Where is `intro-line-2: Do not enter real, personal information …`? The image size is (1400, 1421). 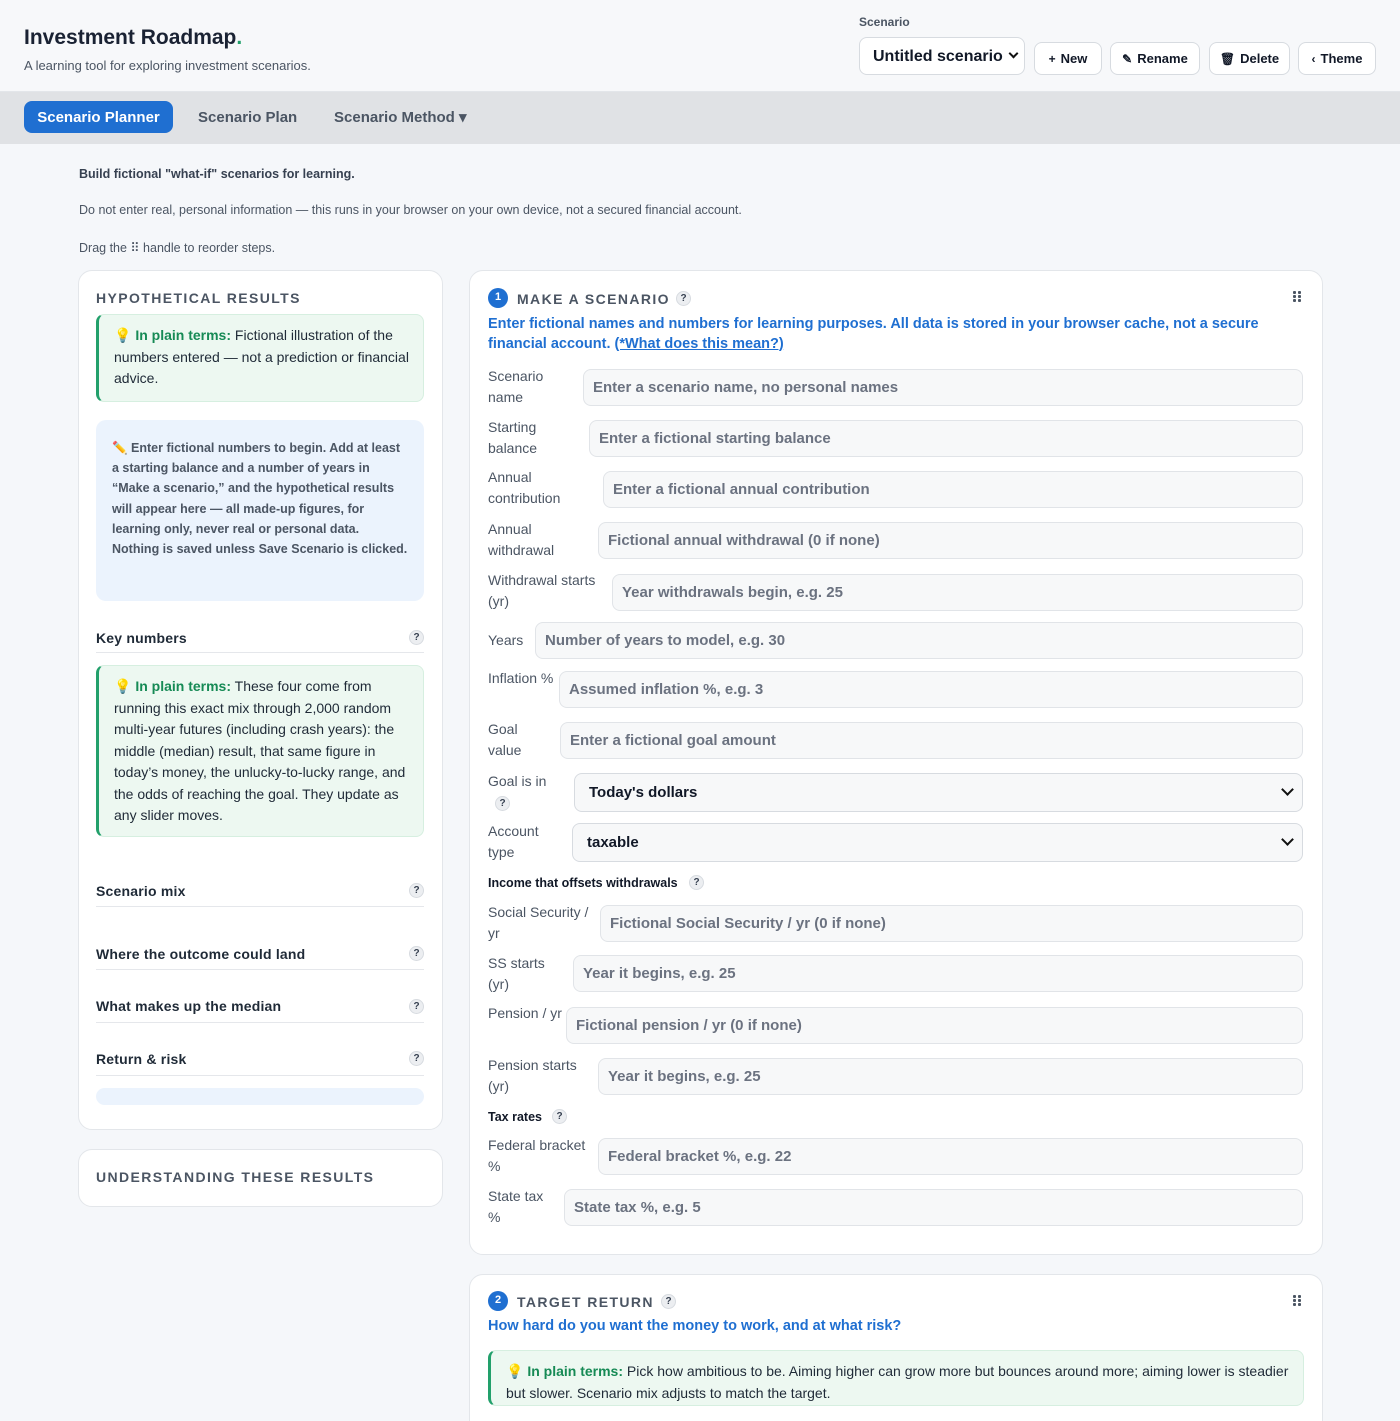 intro-line-2: Do not enter real, personal information … is located at coordinates (410, 210).